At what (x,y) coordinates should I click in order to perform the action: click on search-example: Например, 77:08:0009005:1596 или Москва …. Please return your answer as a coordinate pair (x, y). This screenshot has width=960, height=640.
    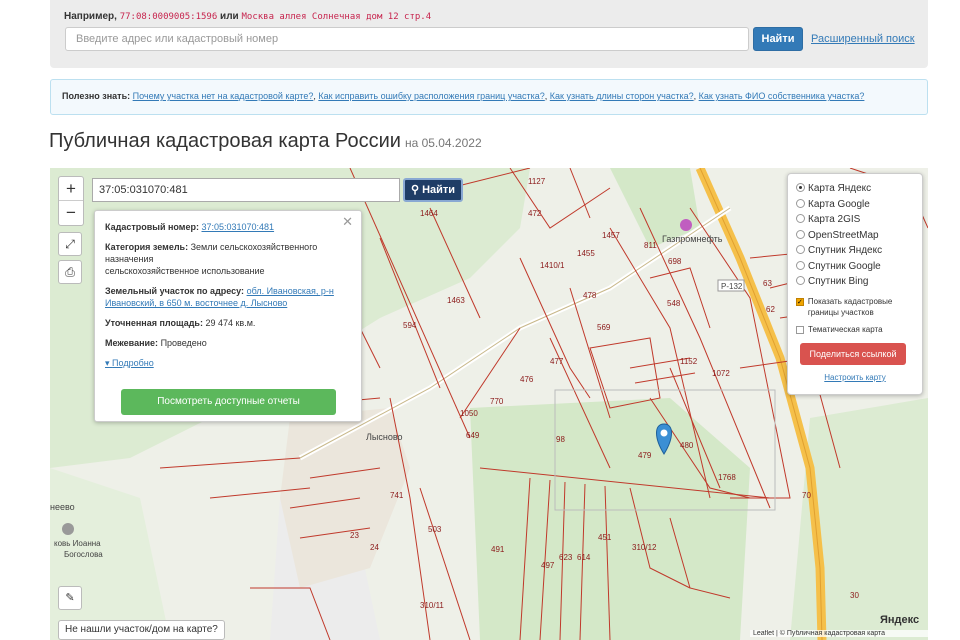
    Looking at the image, I should click on (247, 16).